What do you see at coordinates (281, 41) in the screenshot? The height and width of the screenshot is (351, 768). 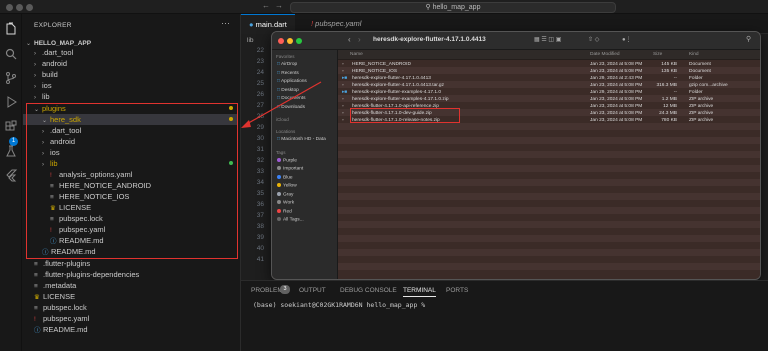 I see `finder-close-button` at bounding box center [281, 41].